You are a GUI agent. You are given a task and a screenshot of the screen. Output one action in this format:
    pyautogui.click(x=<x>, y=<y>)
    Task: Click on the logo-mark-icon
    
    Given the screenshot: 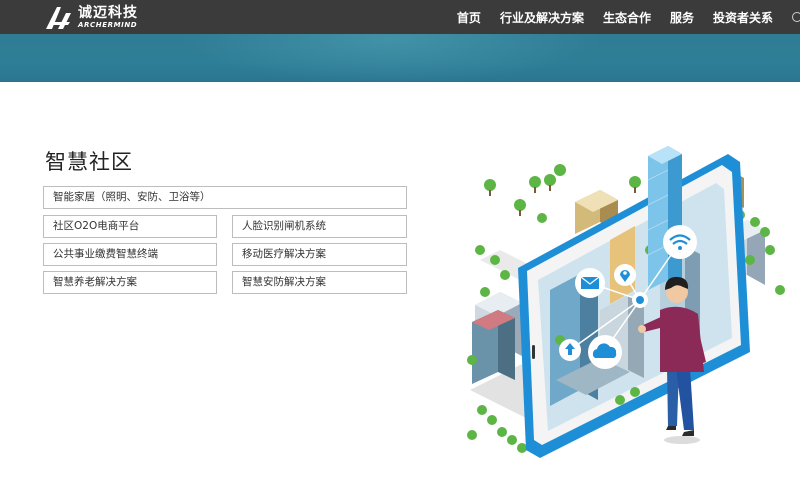 What is the action you would take?
    pyautogui.click(x=58, y=18)
    